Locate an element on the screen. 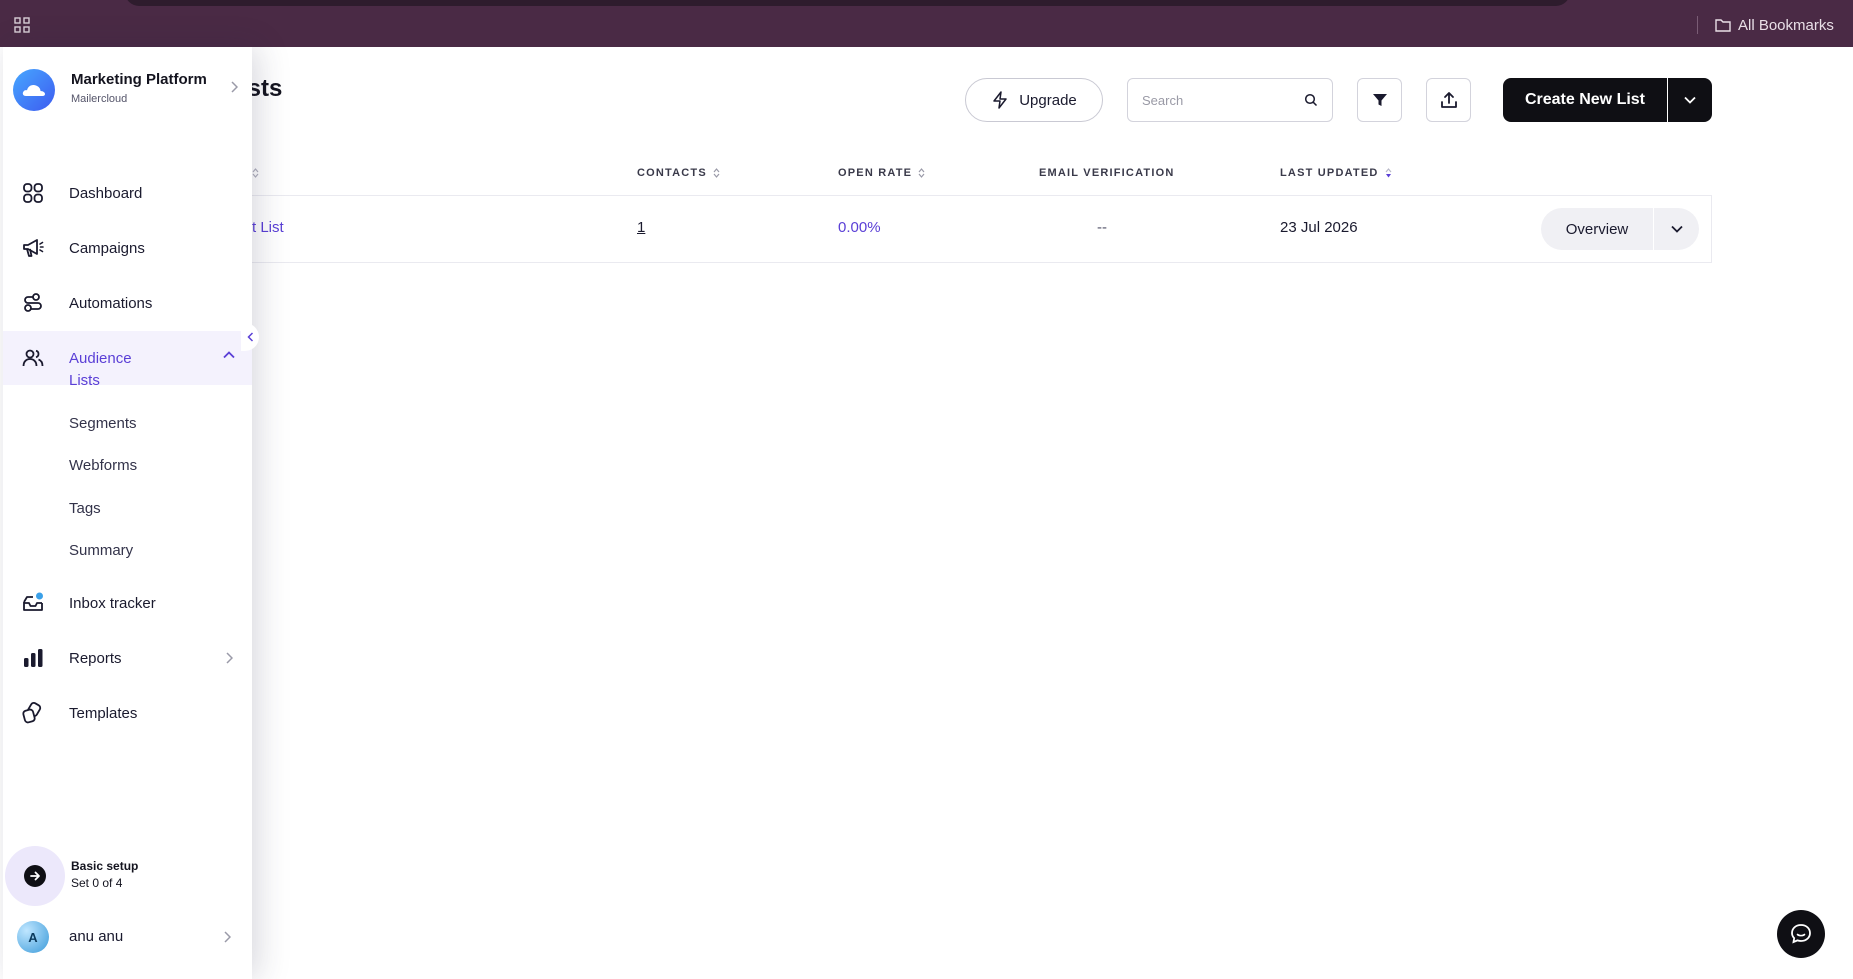 This screenshot has height=979, width=1853. table-row is located at coordinates (971, 229).